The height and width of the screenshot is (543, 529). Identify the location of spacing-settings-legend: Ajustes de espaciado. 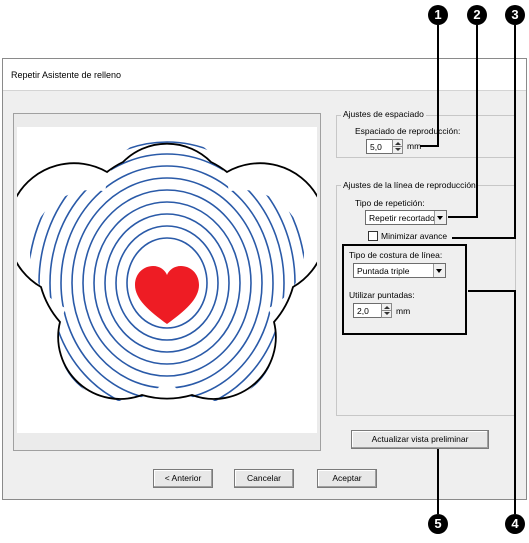
(383, 114).